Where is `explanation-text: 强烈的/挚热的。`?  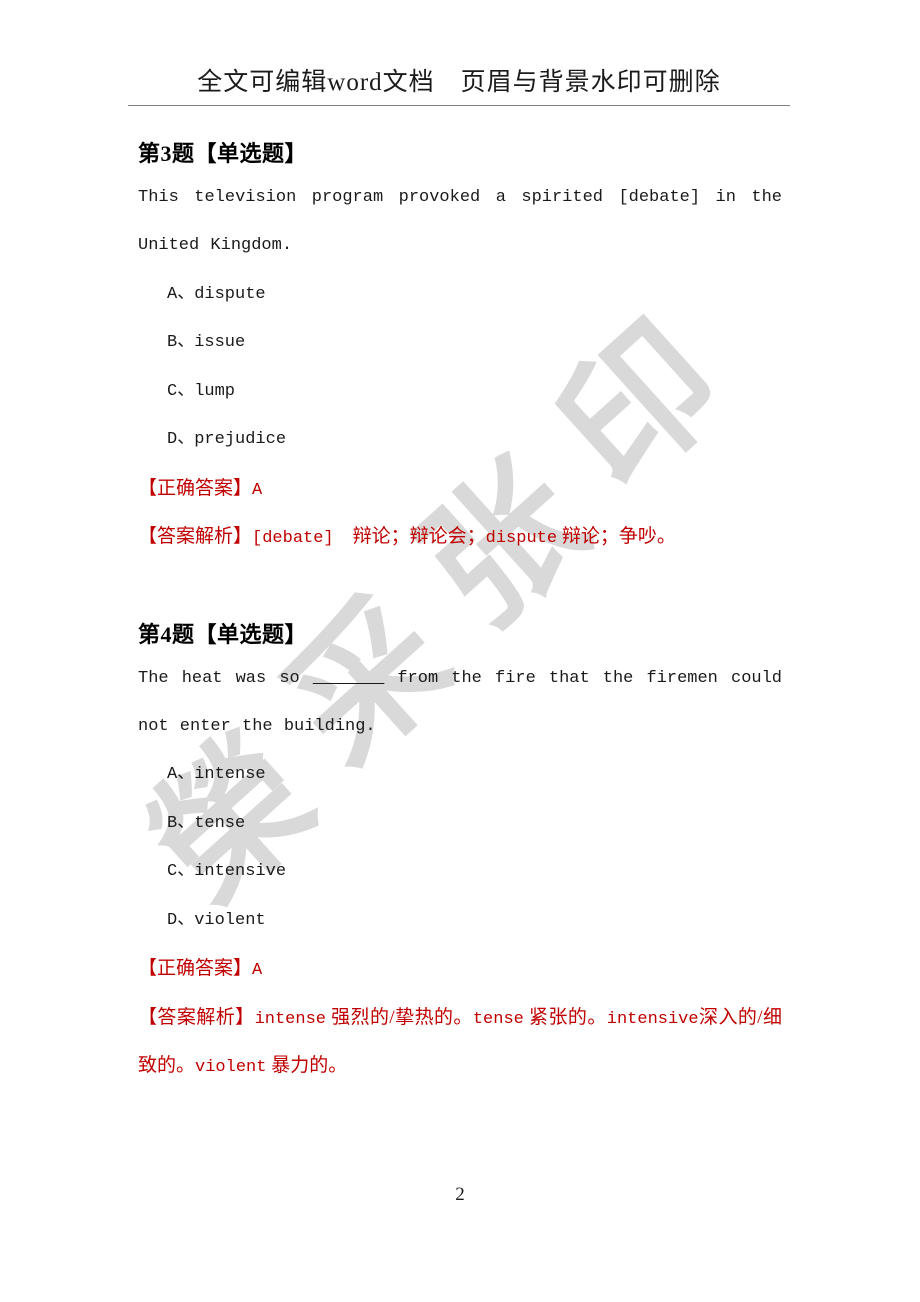
explanation-text: 强烈的/挚热的。 is located at coordinates (399, 1017).